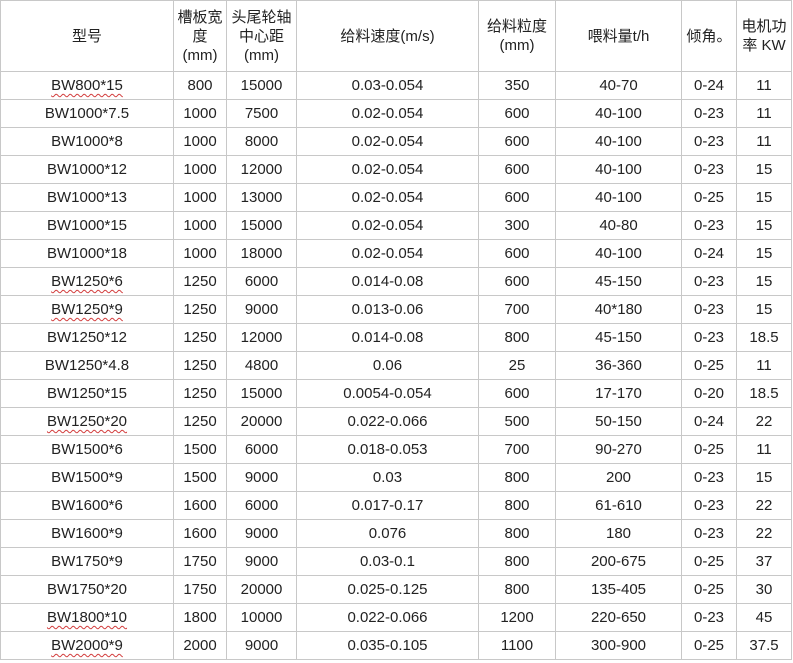  Describe the element at coordinates (87, 393) in the screenshot. I see `model-text: BW1250*15` at that location.